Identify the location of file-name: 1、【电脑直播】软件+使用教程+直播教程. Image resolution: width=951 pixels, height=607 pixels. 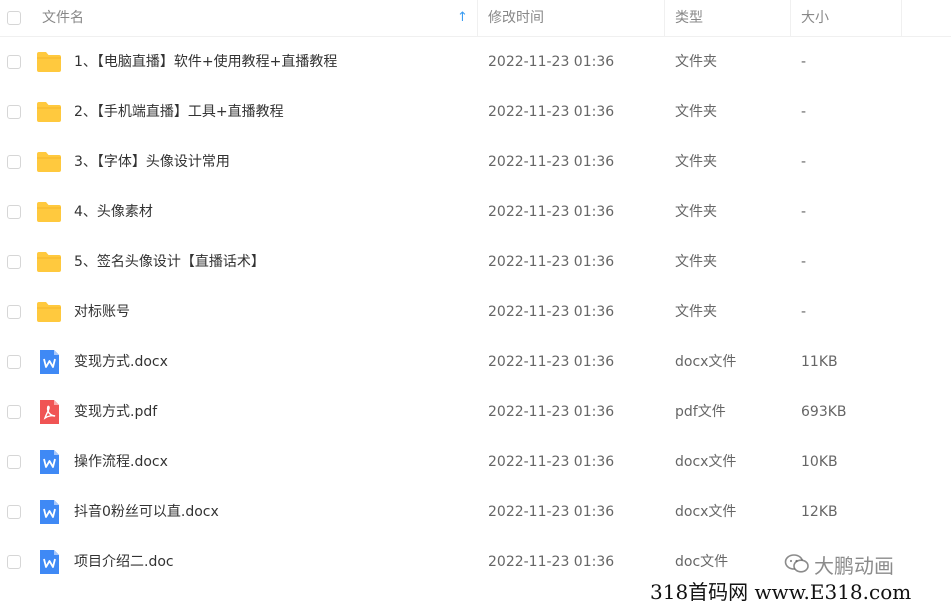
(205, 62).